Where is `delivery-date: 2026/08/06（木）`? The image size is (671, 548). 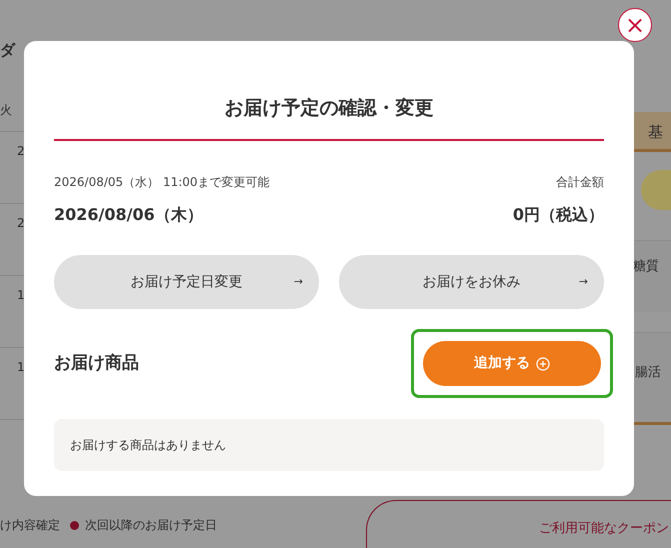 delivery-date: 2026/08/06（木） is located at coordinates (128, 215).